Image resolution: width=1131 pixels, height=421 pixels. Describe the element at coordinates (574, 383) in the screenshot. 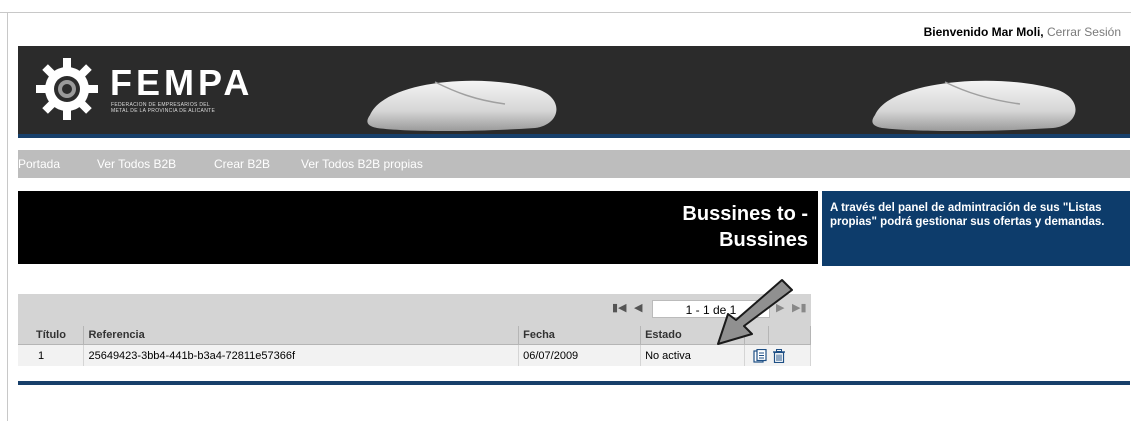

I see `footer-line` at that location.